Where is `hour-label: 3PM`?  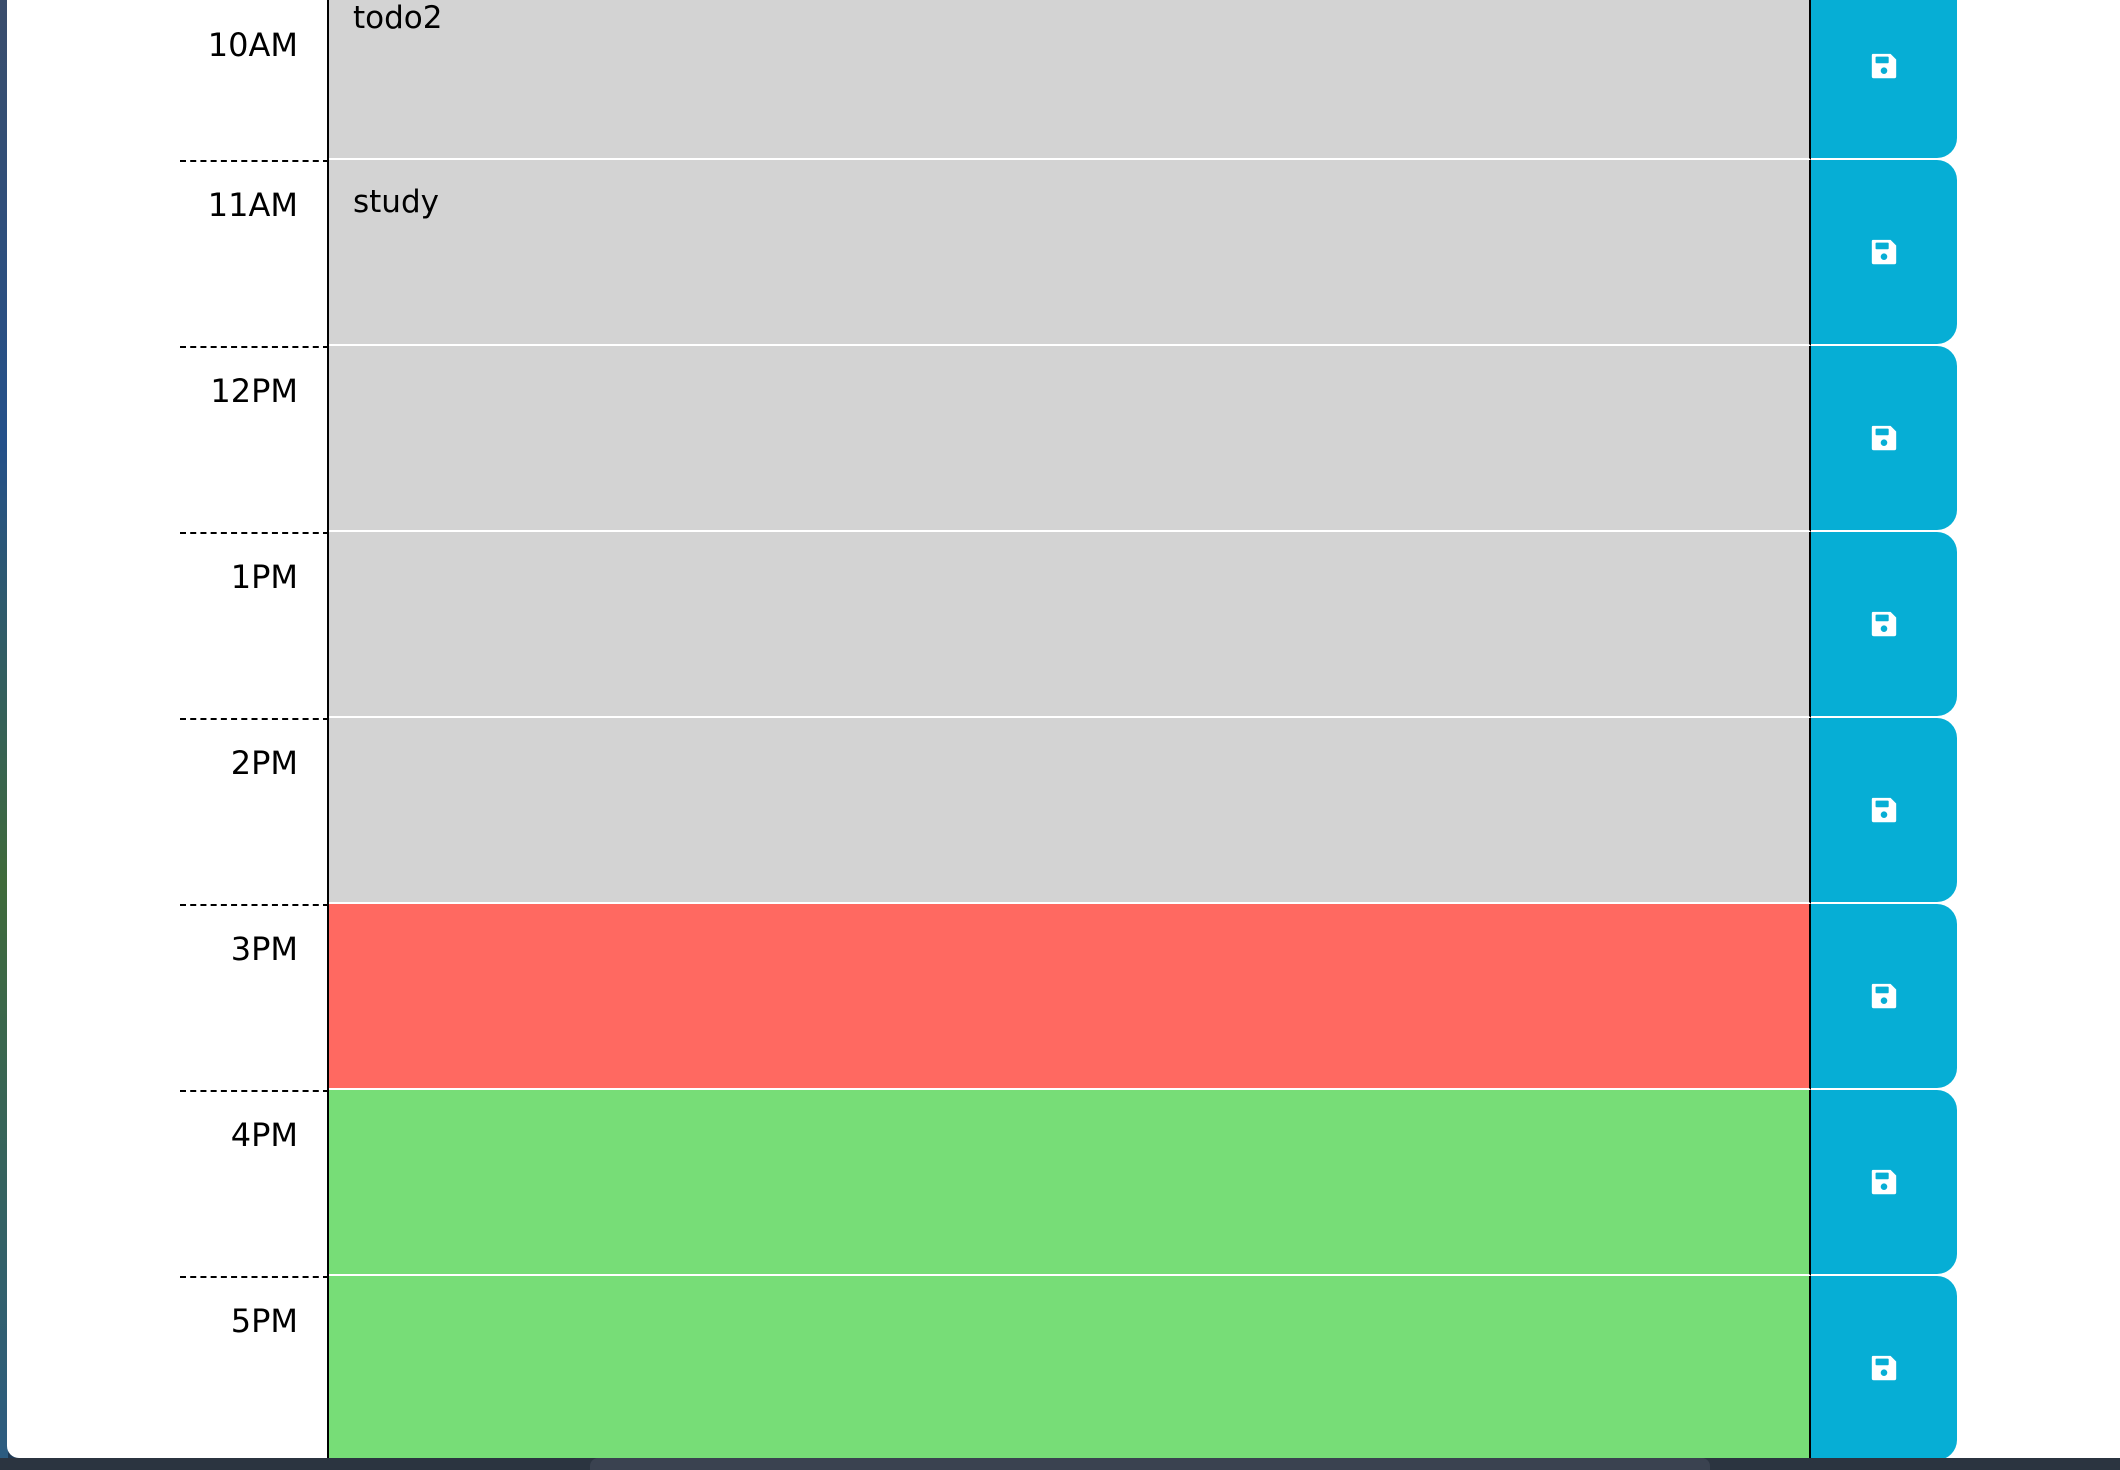 hour-label: 3PM is located at coordinates (254, 997).